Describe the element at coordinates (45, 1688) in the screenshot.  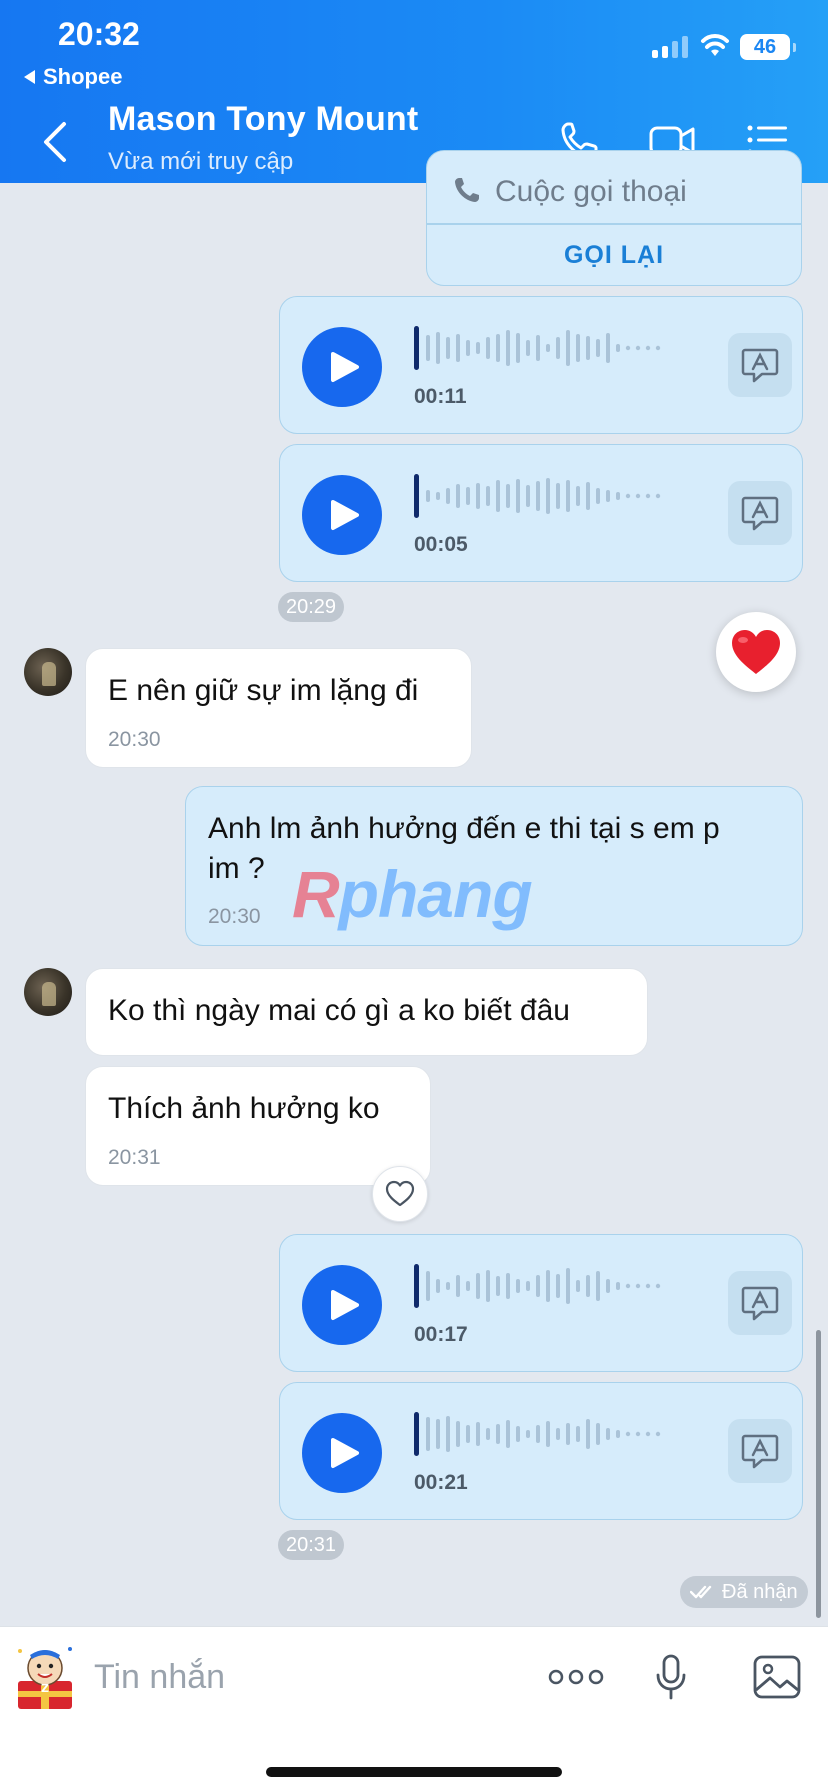
I see `svg-text: Z` at that location.